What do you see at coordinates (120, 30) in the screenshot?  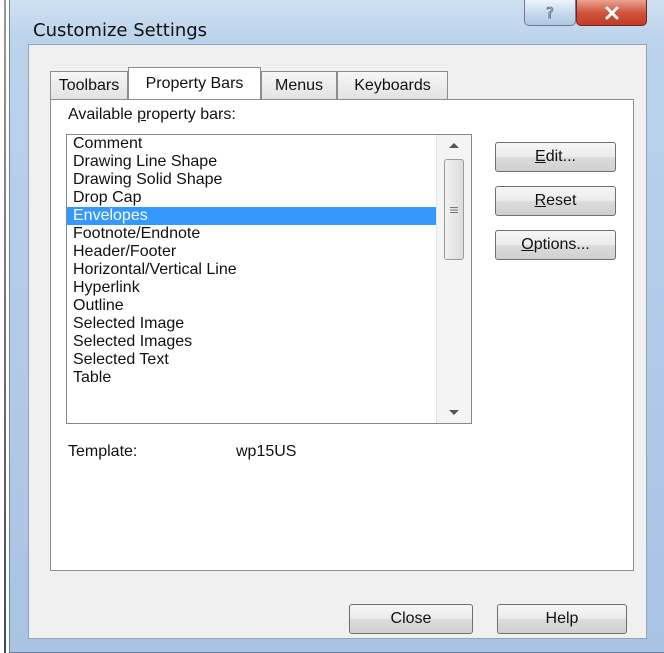 I see `window-title: Customize Settings` at bounding box center [120, 30].